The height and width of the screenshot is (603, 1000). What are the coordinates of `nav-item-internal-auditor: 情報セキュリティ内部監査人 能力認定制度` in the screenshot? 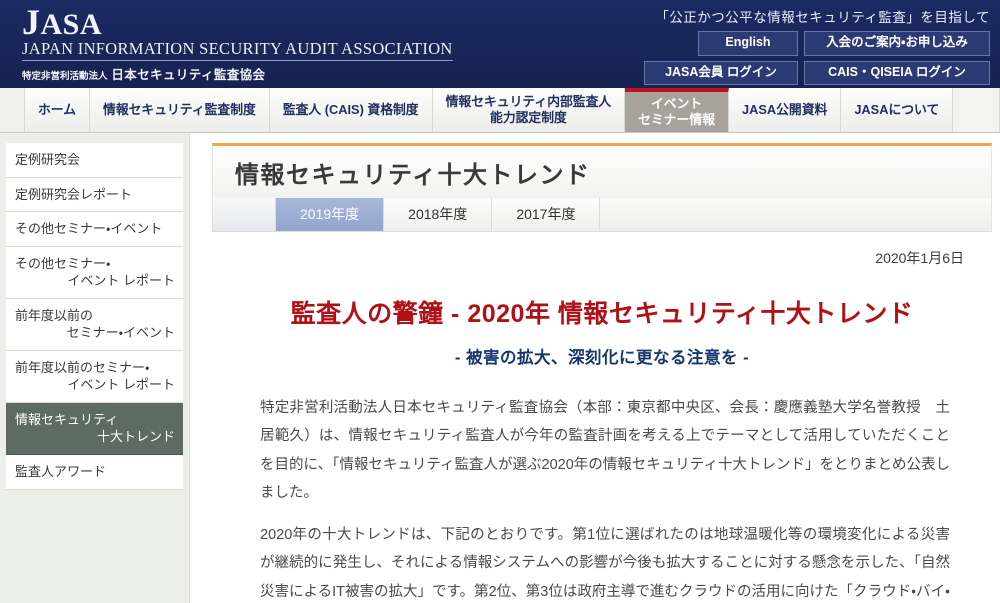 It's located at (529, 110).